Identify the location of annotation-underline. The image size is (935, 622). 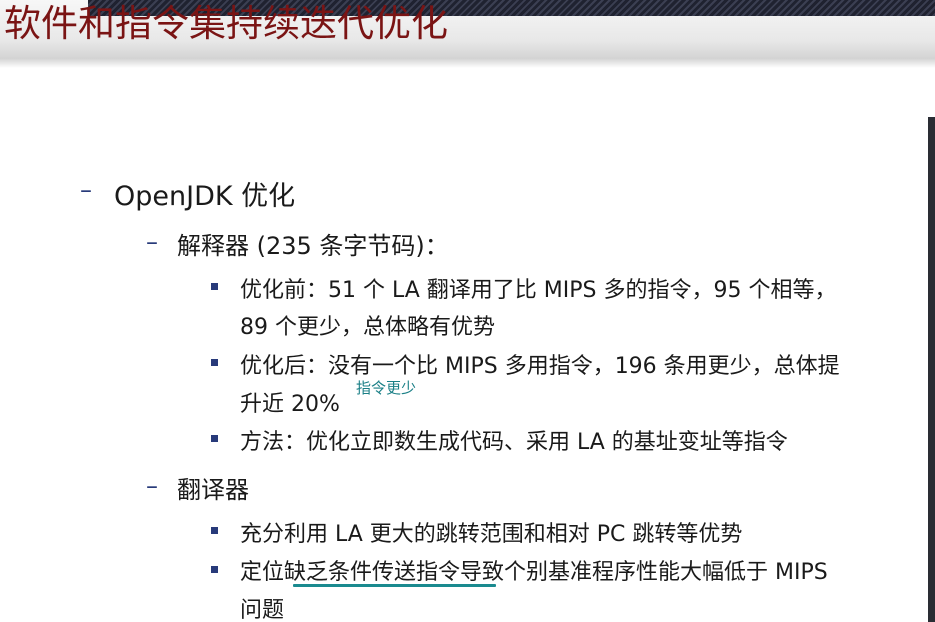
(394, 585).